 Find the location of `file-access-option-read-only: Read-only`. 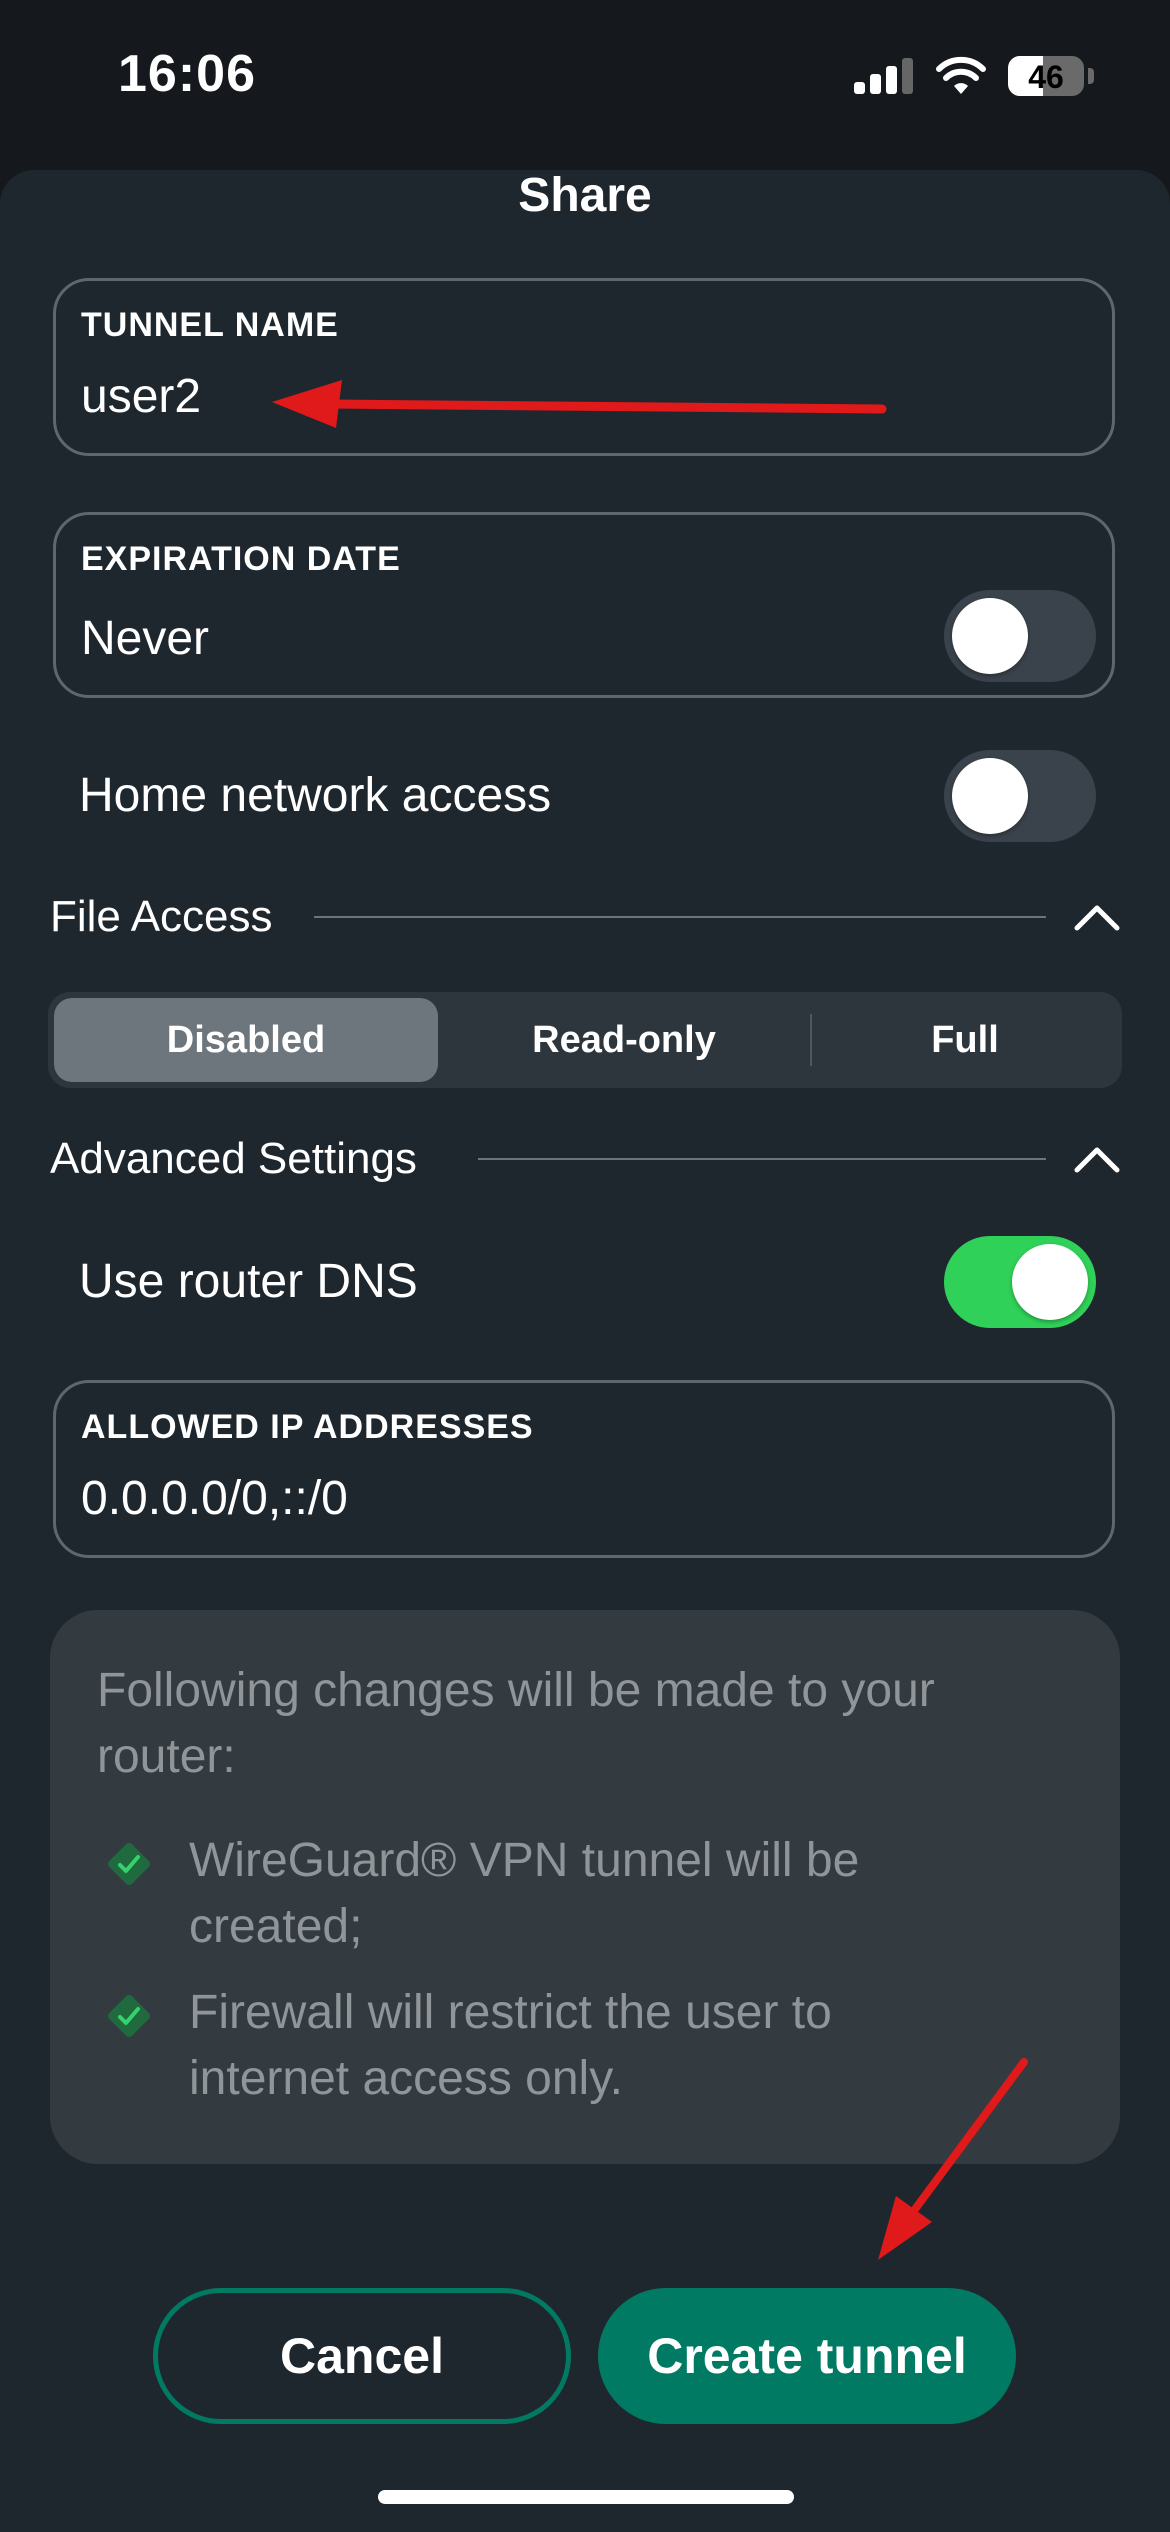

file-access-option-read-only: Read-only is located at coordinates (624, 1040).